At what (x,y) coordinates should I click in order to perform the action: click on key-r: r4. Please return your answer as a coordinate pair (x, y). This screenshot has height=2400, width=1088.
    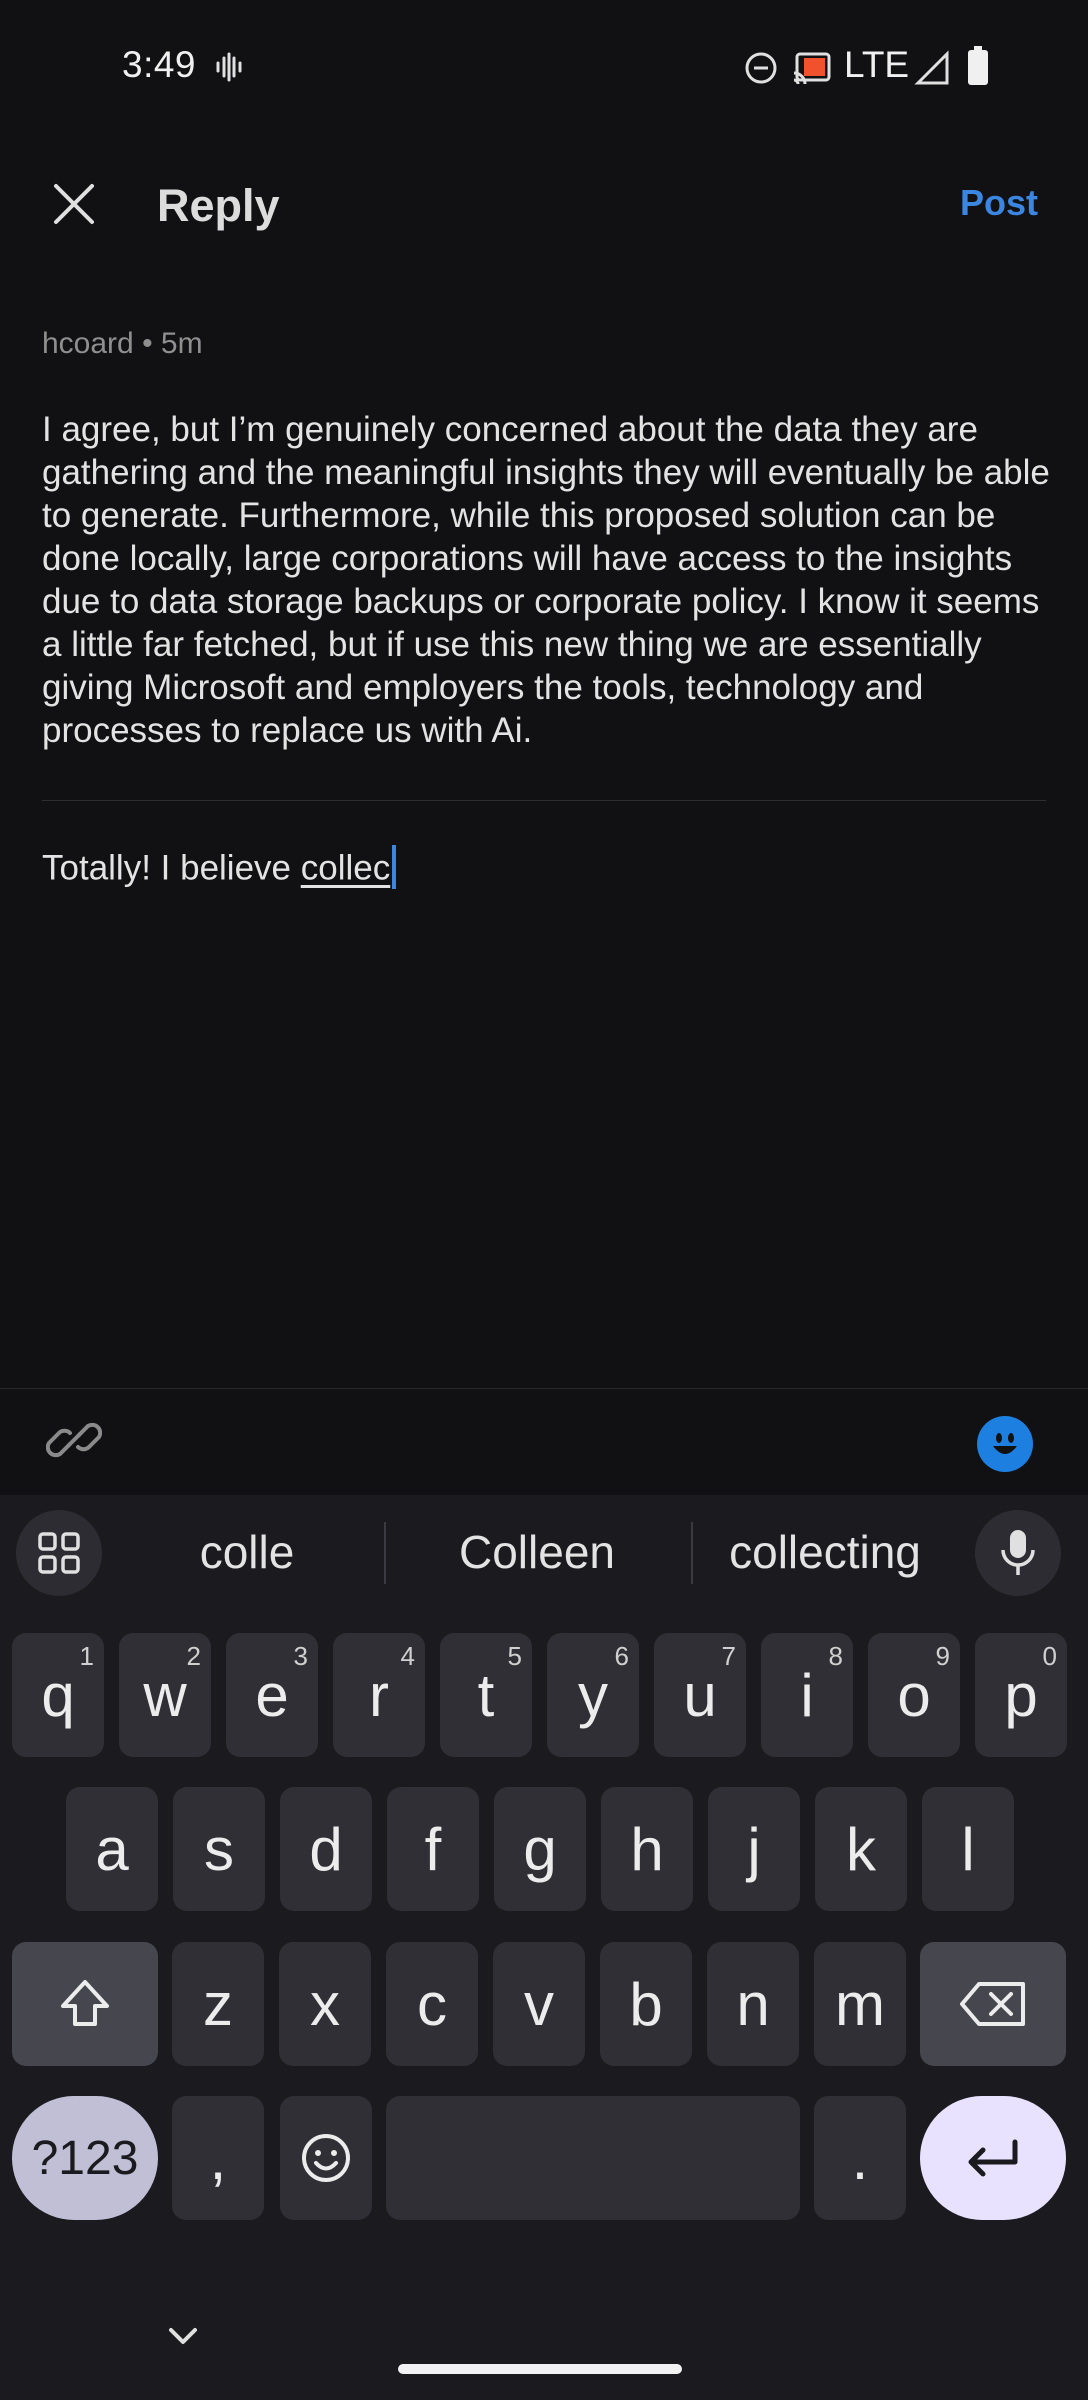
    Looking at the image, I should click on (379, 1695).